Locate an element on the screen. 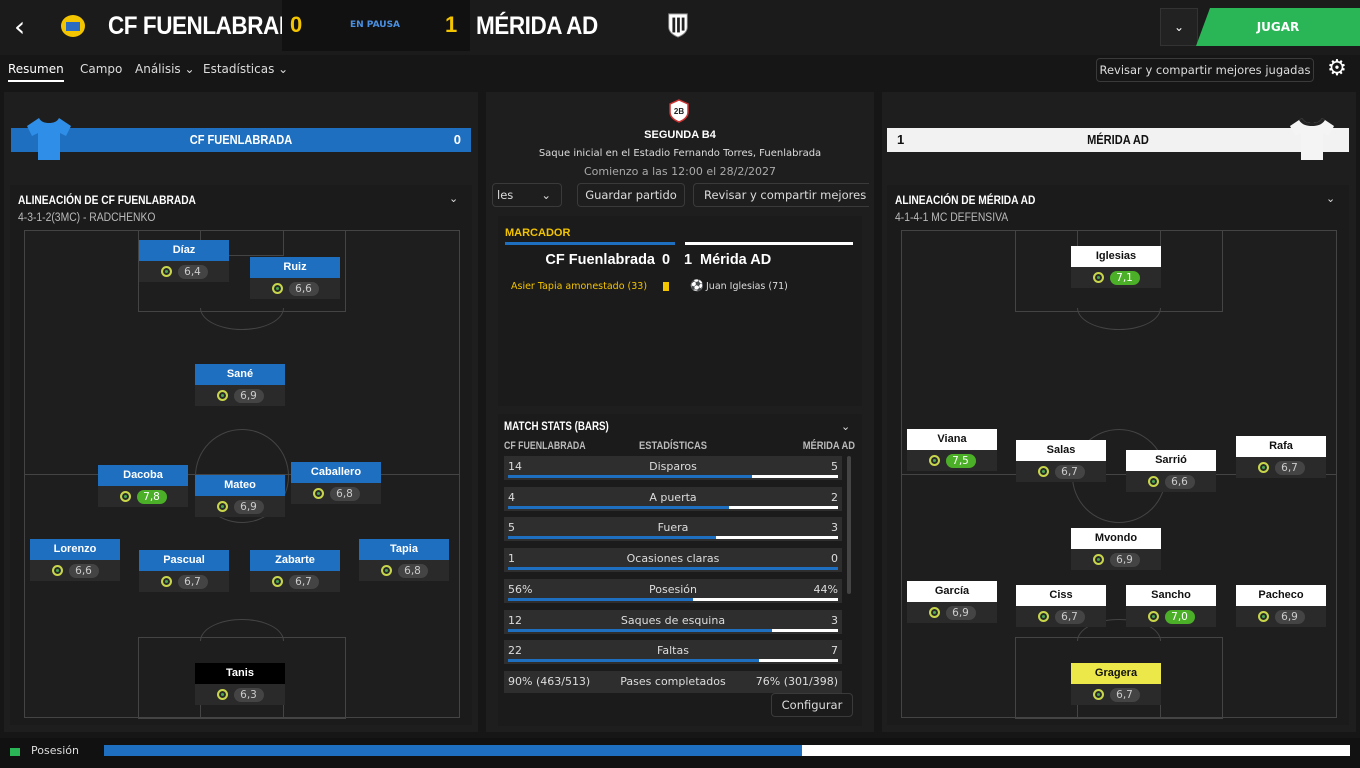 This screenshot has height=768, width=1360. partial-dropdown-button: les ⌄ is located at coordinates (527, 195).